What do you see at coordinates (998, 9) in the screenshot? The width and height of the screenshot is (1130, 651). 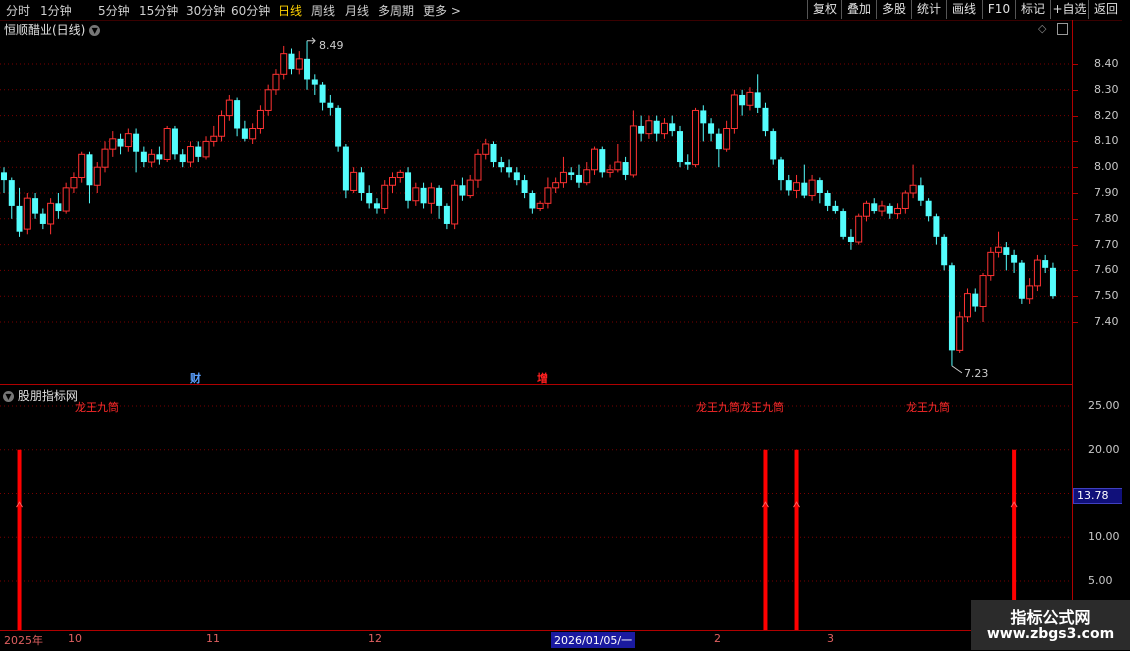 I see `f10-button: F10` at bounding box center [998, 9].